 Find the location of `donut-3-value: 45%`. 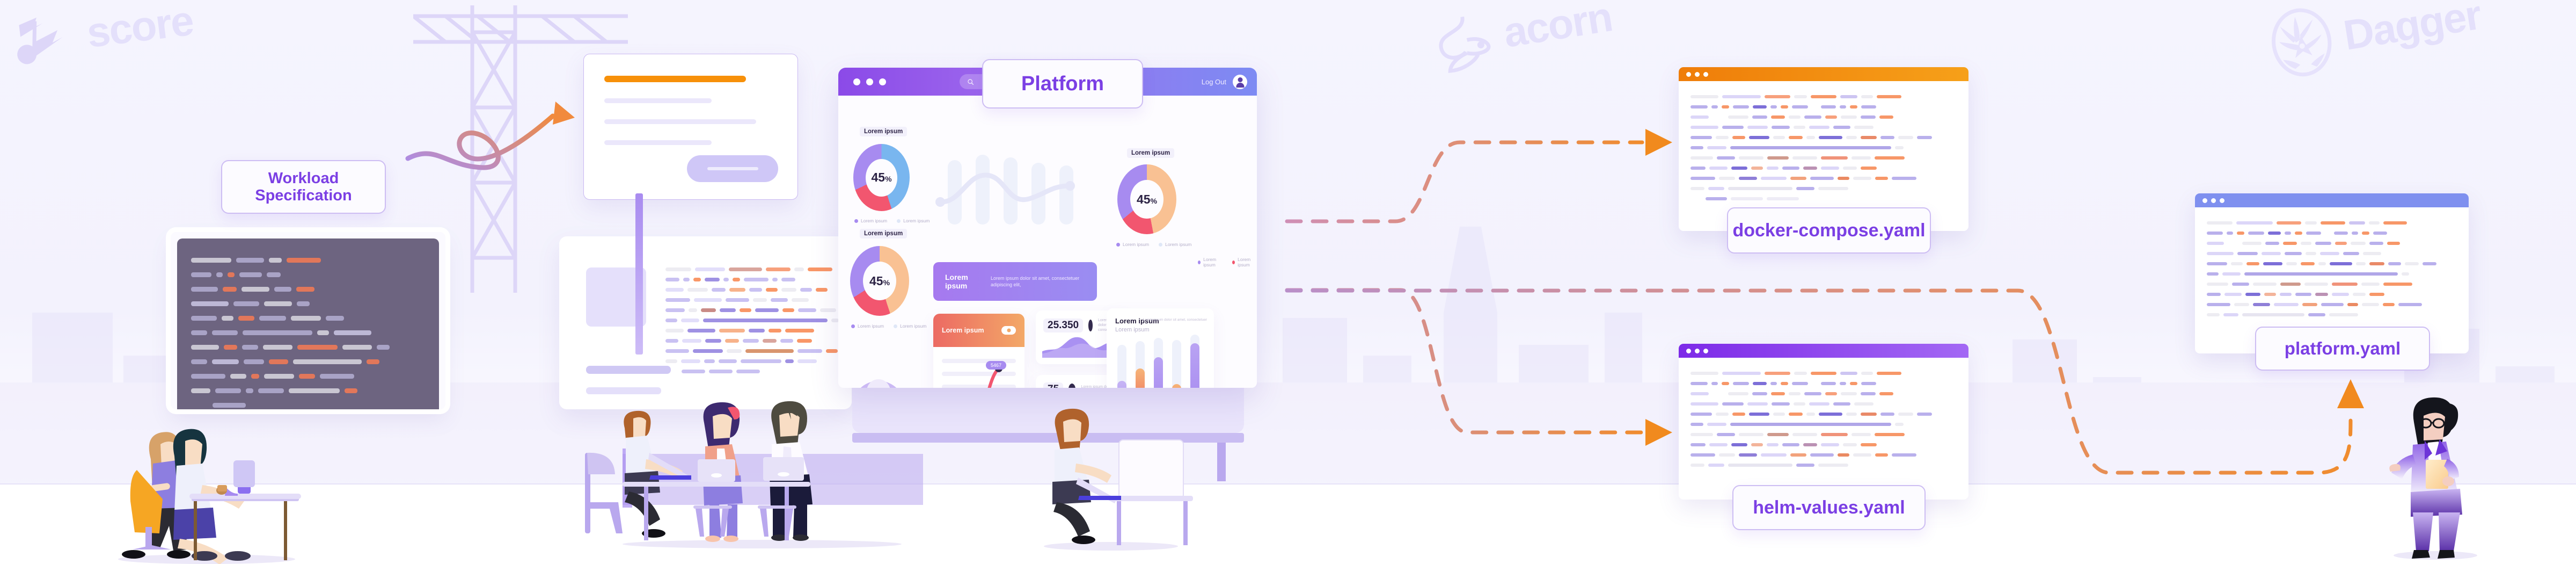

donut-3-value: 45% is located at coordinates (1147, 199).